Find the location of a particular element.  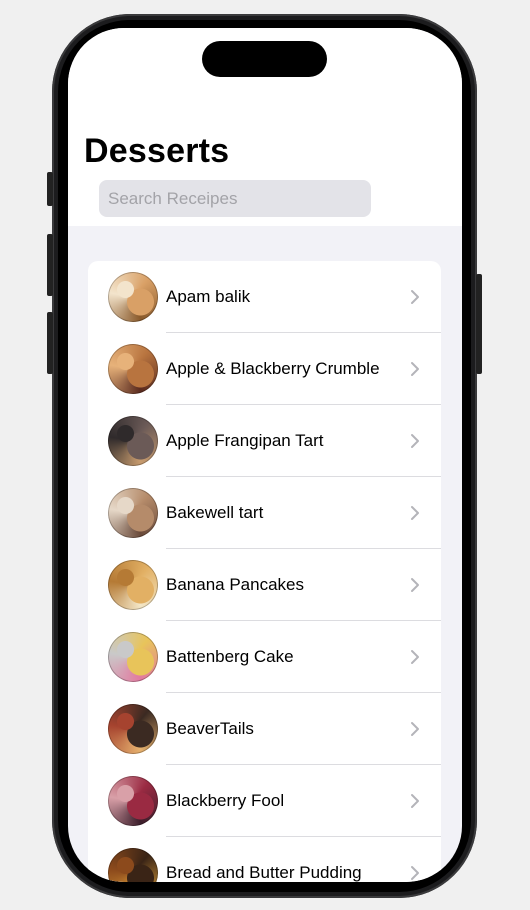

list-item: Banana Pancakes is located at coordinates (264, 585).